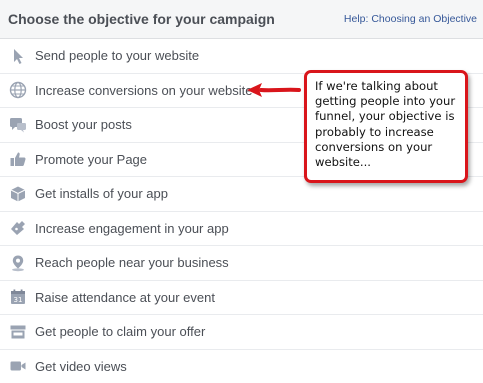 The height and width of the screenshot is (383, 483). What do you see at coordinates (125, 297) in the screenshot?
I see `objective-label: Raise attendance at your event` at bounding box center [125, 297].